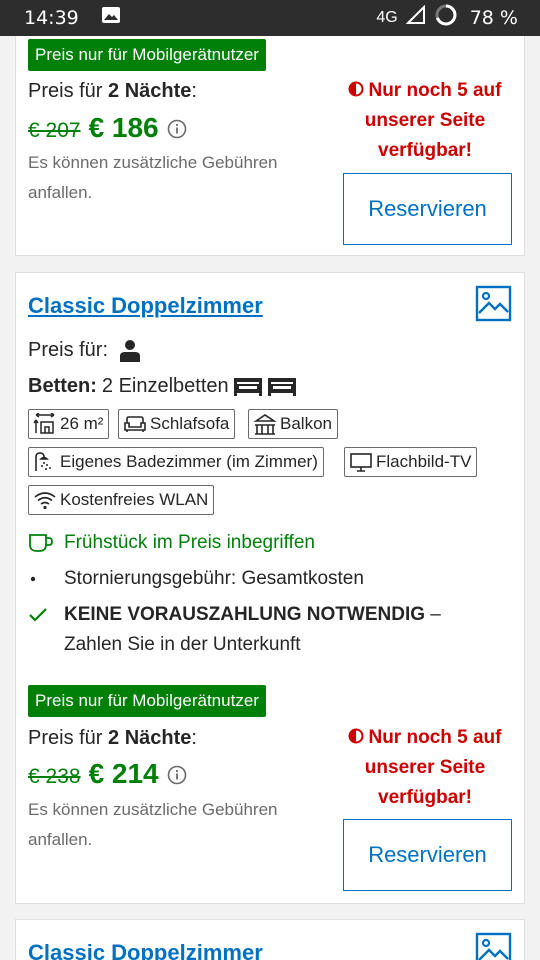 Image resolution: width=540 pixels, height=960 pixels. What do you see at coordinates (411, 462) in the screenshot?
I see `amenity-chip-tv: Flachbild-TV` at bounding box center [411, 462].